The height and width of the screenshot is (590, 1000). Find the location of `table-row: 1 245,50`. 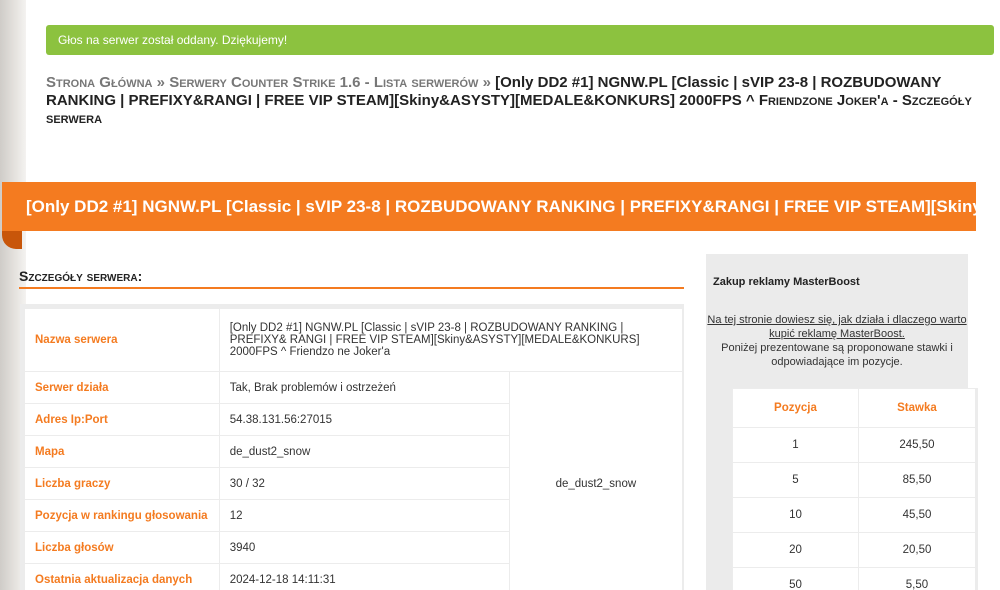

table-row: 1 245,50 is located at coordinates (854, 445).